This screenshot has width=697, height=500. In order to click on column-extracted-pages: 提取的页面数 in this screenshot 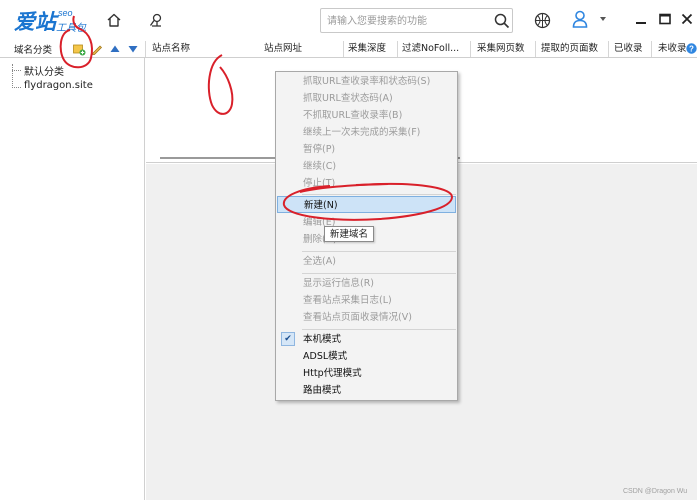, I will do `click(569, 49)`.